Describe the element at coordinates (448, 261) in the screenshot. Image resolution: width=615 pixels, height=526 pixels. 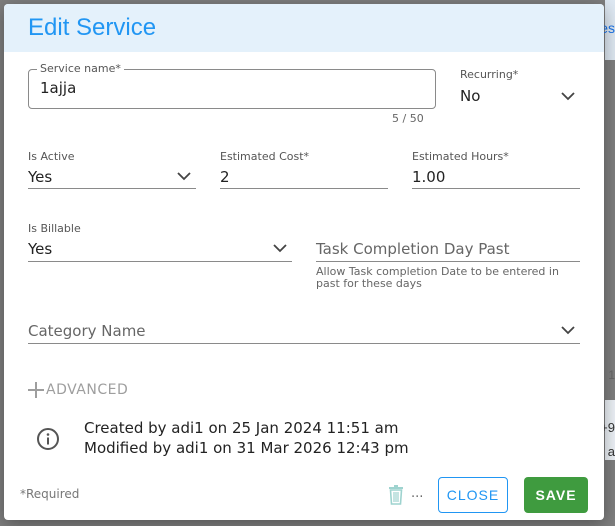
I see `task-completion-underline` at that location.